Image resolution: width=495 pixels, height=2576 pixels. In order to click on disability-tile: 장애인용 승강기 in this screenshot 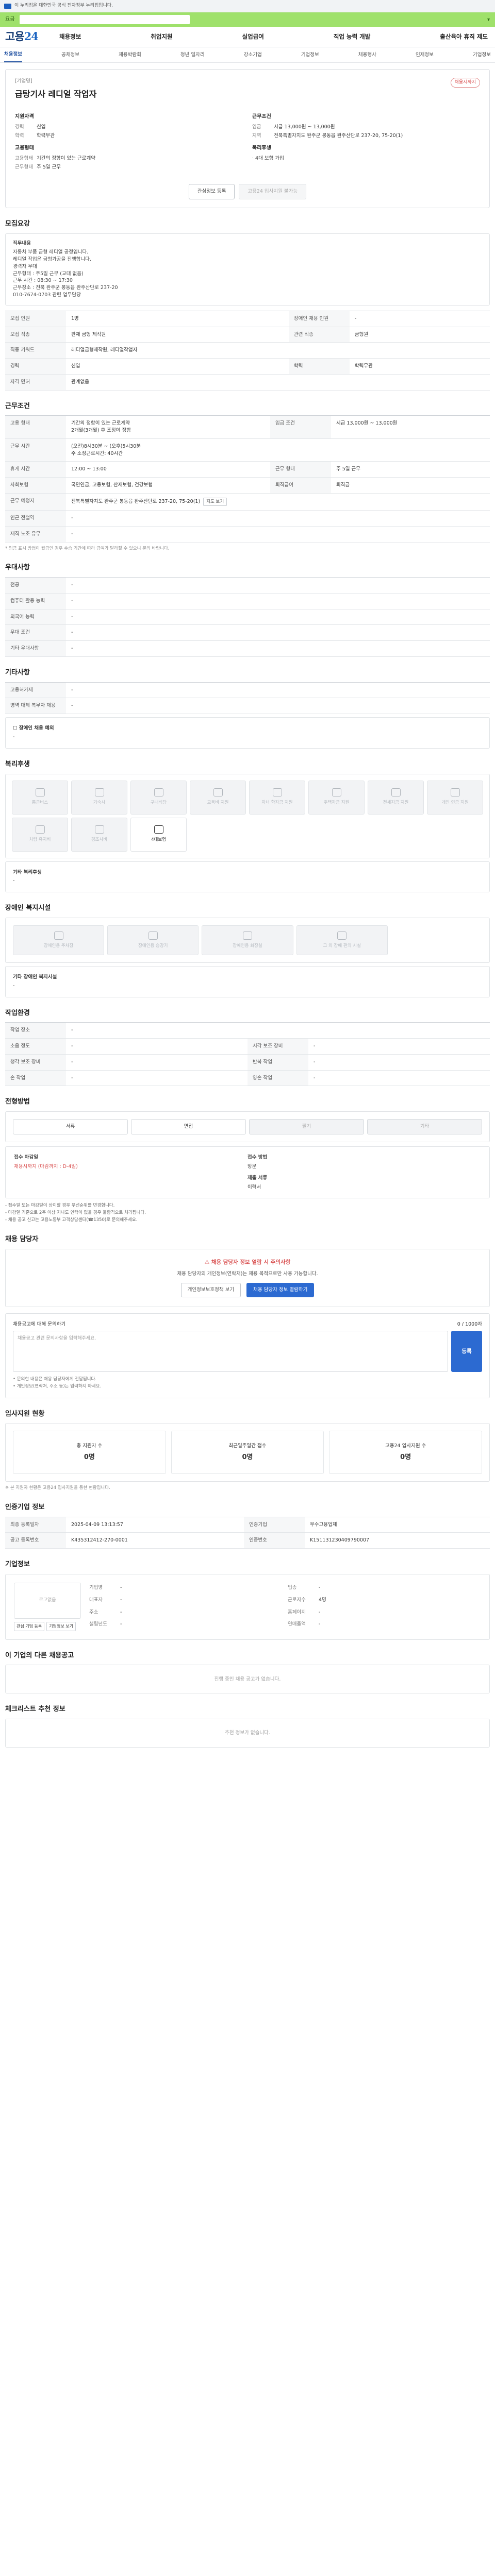, I will do `click(153, 940)`.